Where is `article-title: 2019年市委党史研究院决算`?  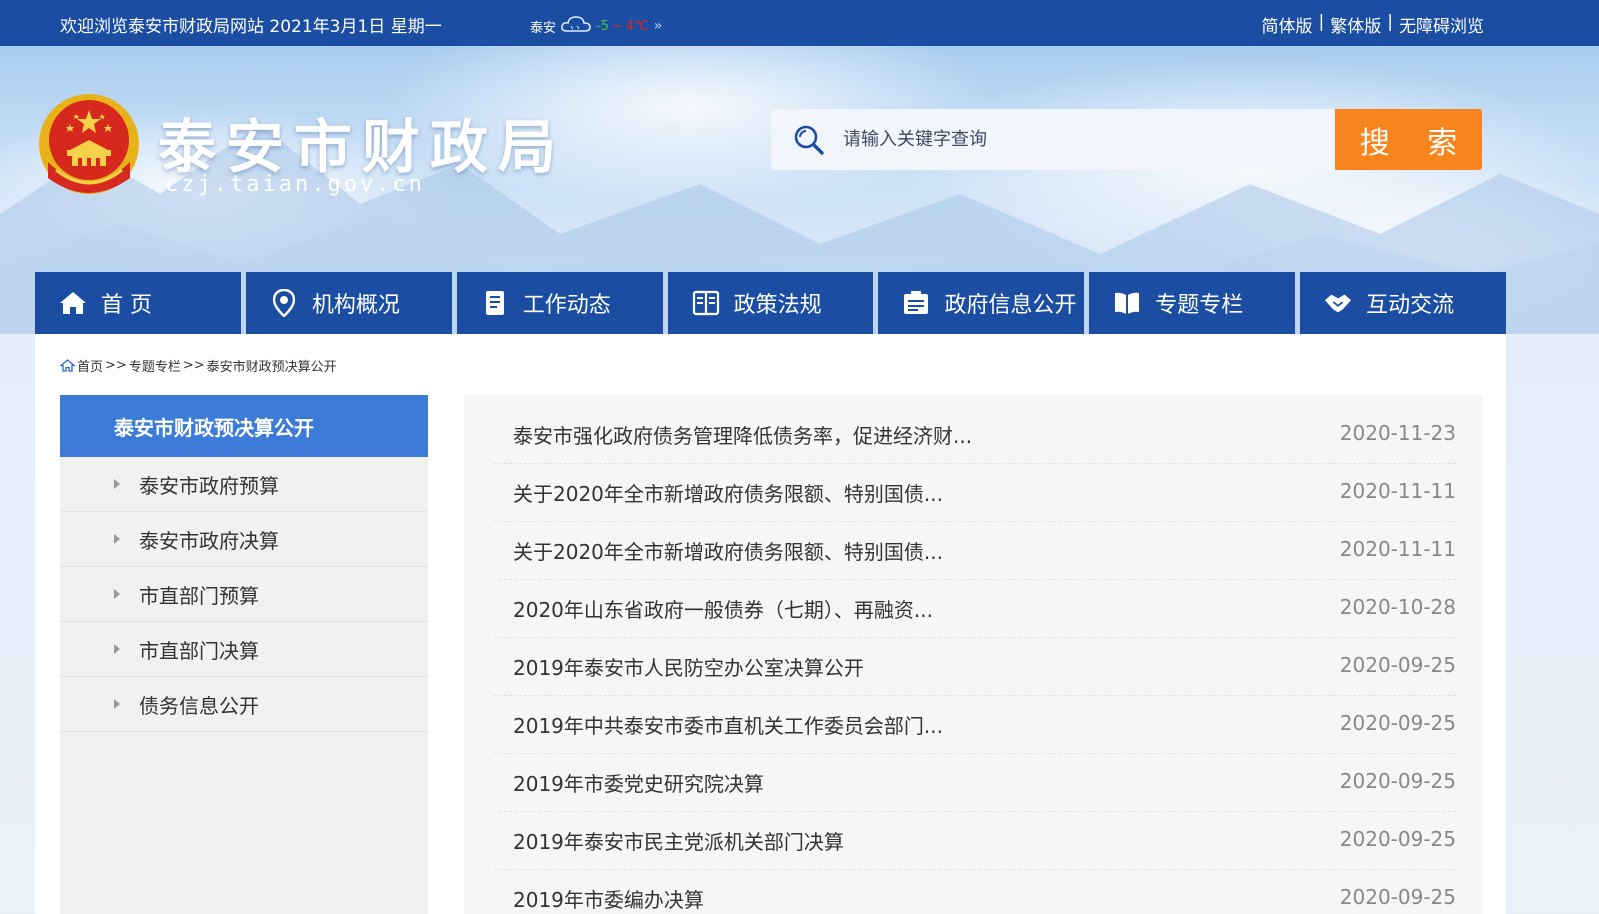
article-title: 2019年市委党史研究院决算 is located at coordinates (638, 782).